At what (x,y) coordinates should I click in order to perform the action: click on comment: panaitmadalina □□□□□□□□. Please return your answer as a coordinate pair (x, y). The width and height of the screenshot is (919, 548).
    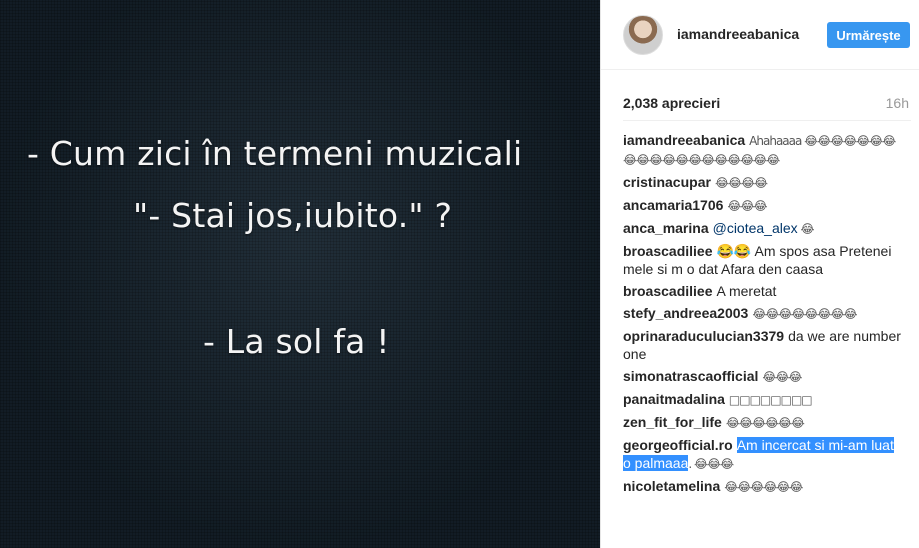
    Looking at the image, I should click on (763, 399).